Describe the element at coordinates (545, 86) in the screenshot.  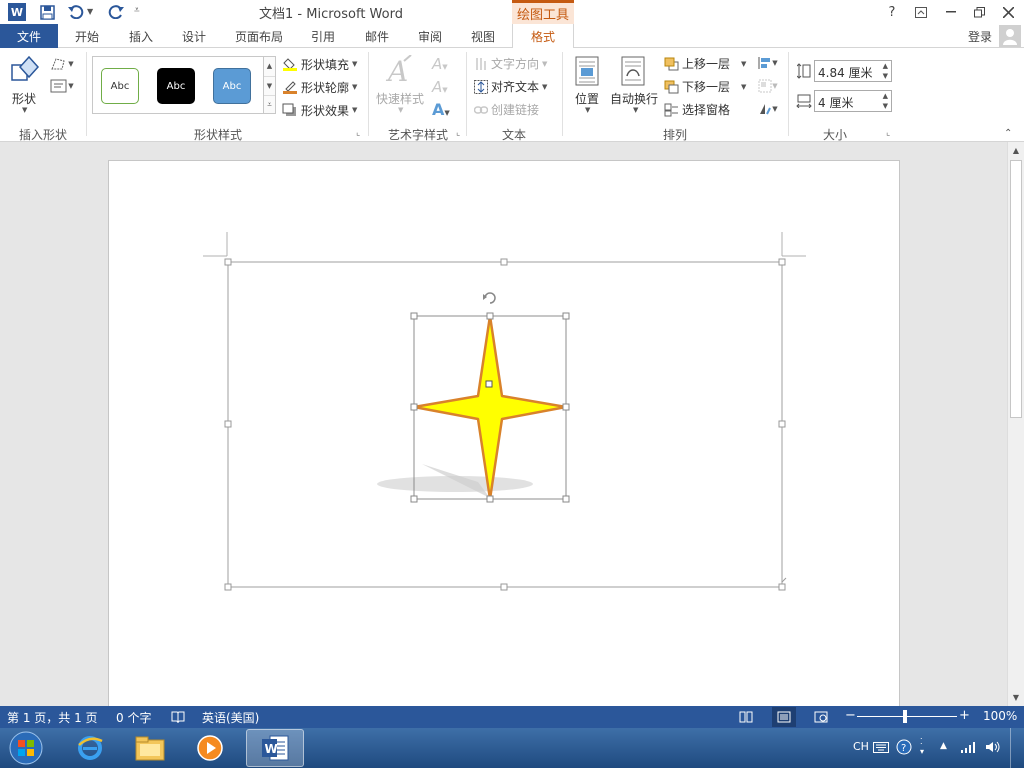
I see `align-text-dropdown-icon: ▼` at that location.